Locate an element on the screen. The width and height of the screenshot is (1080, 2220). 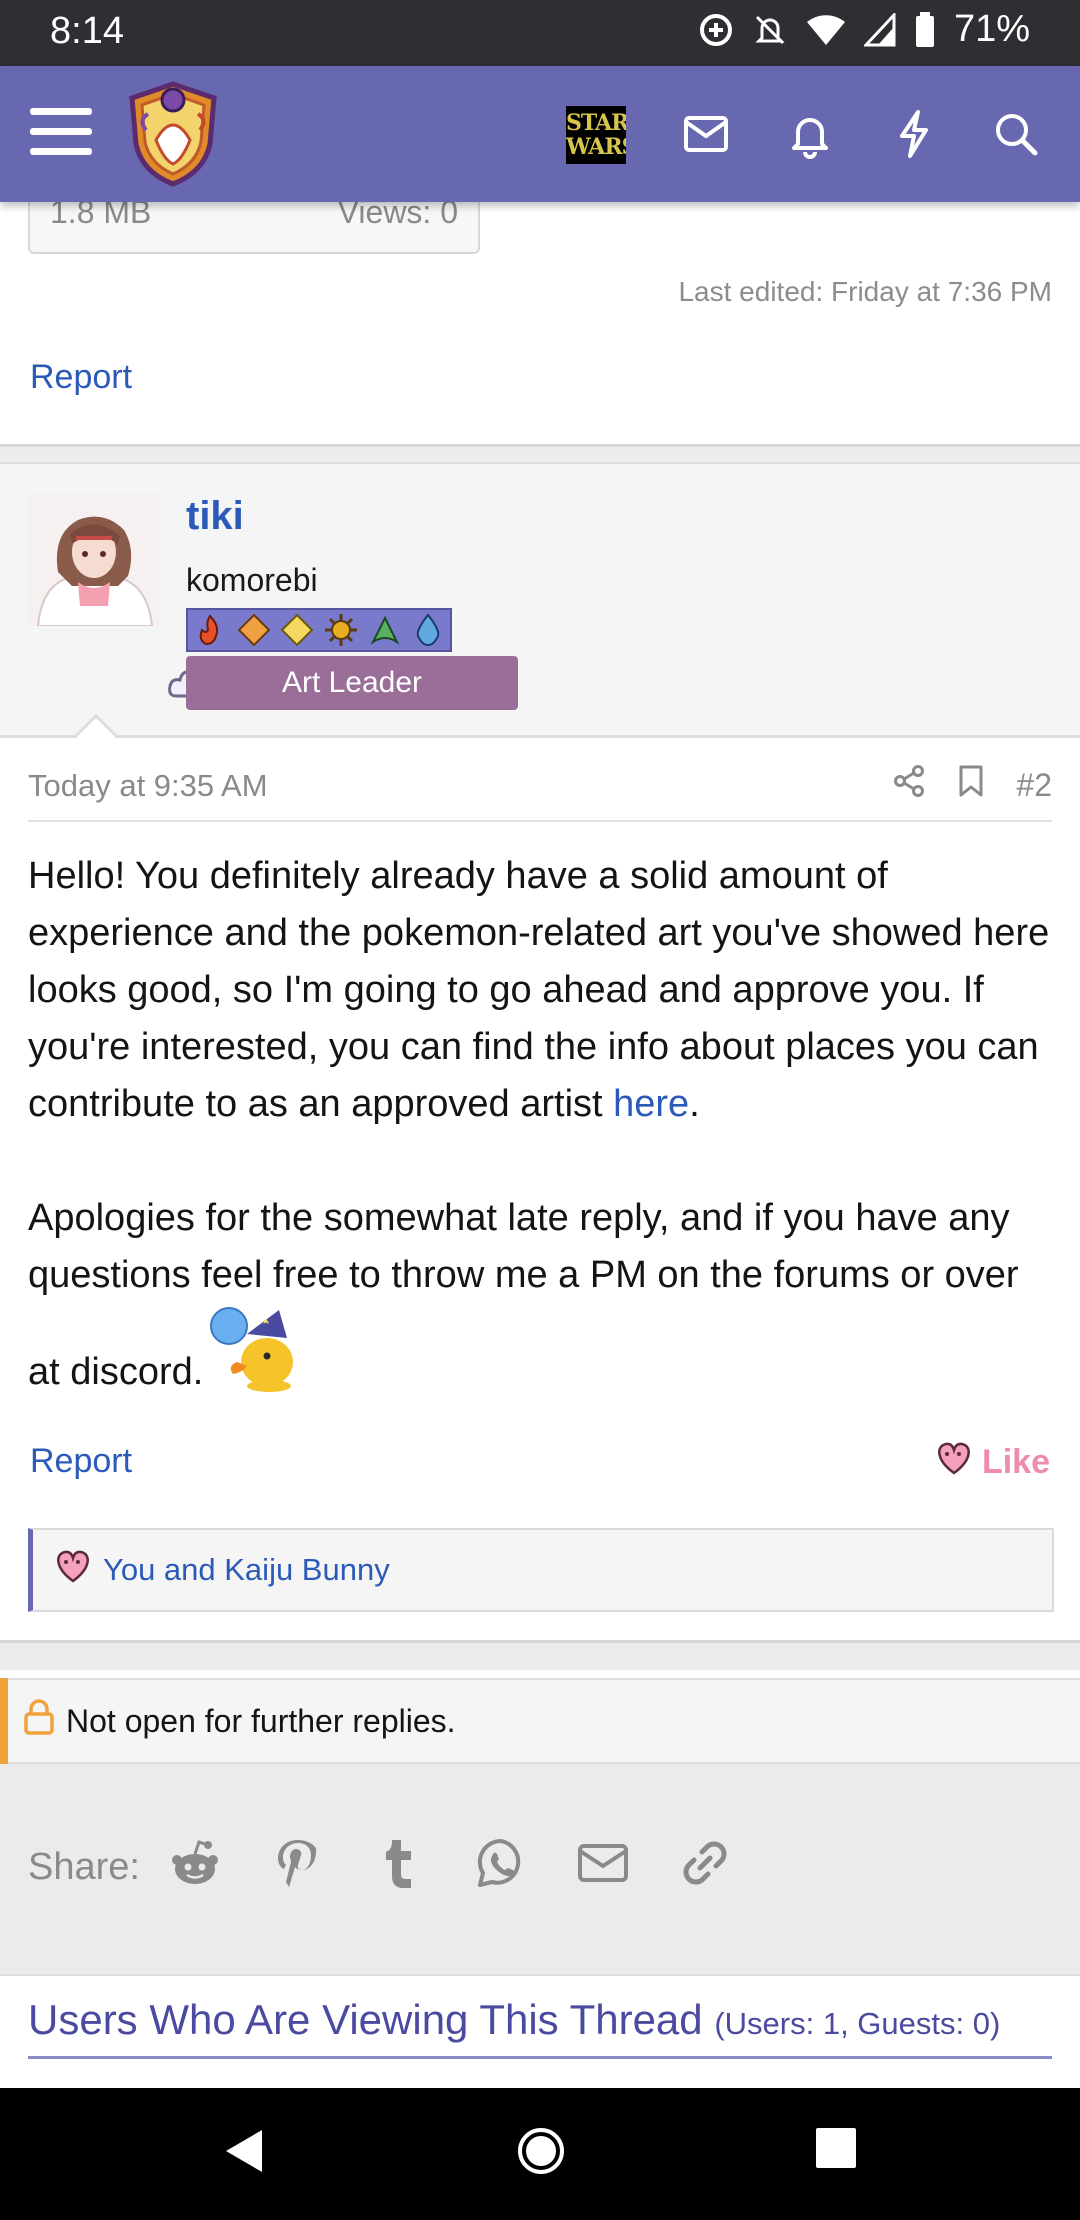
battery-icon is located at coordinates (925, 29).